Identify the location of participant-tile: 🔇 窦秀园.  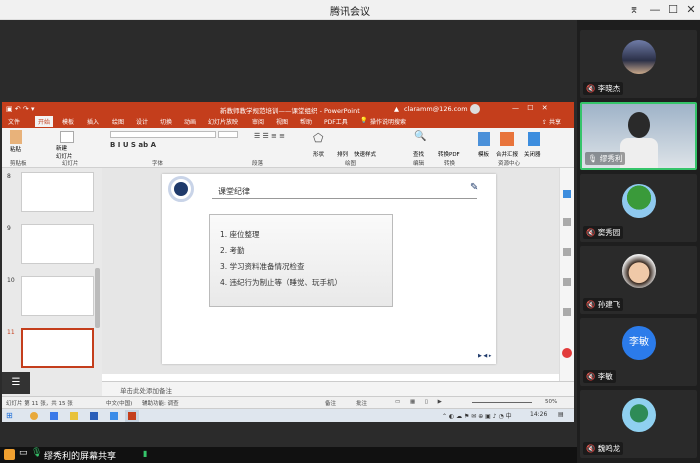
(638, 208).